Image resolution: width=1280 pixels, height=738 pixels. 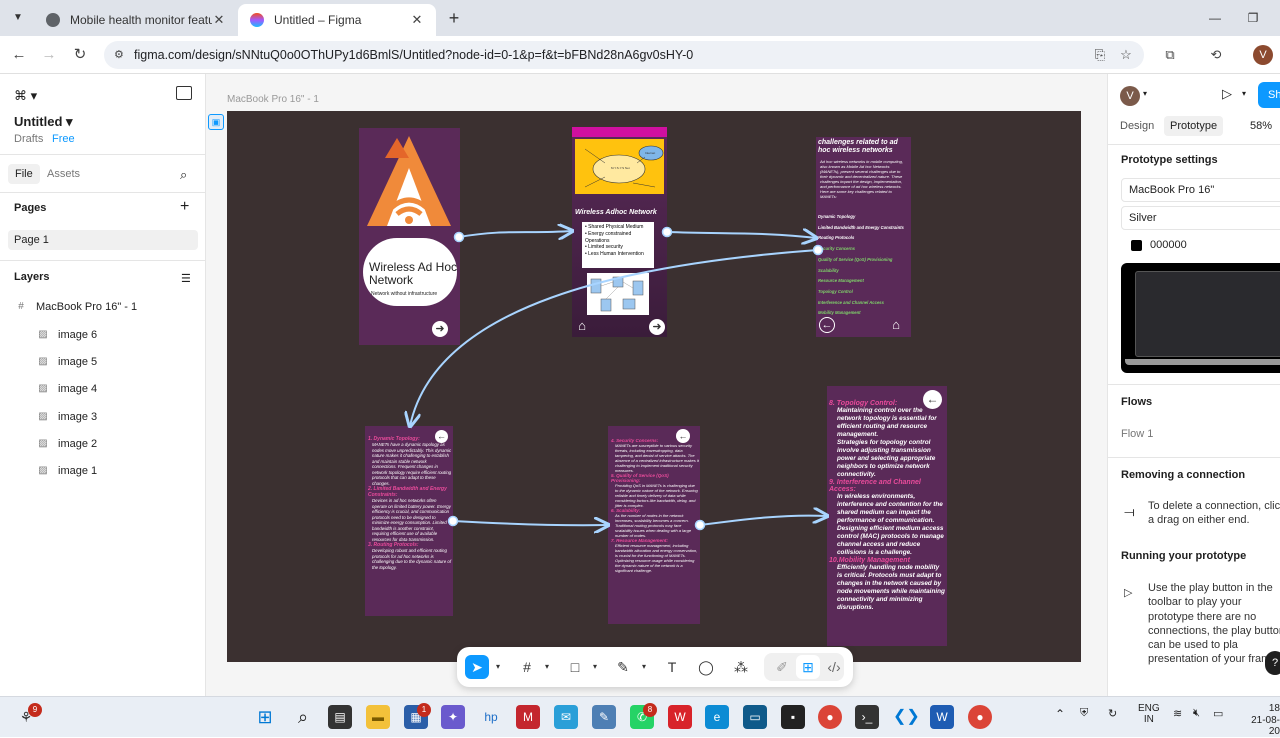 I want to click on vscode-icon: ❮❯, so click(x=906, y=717).